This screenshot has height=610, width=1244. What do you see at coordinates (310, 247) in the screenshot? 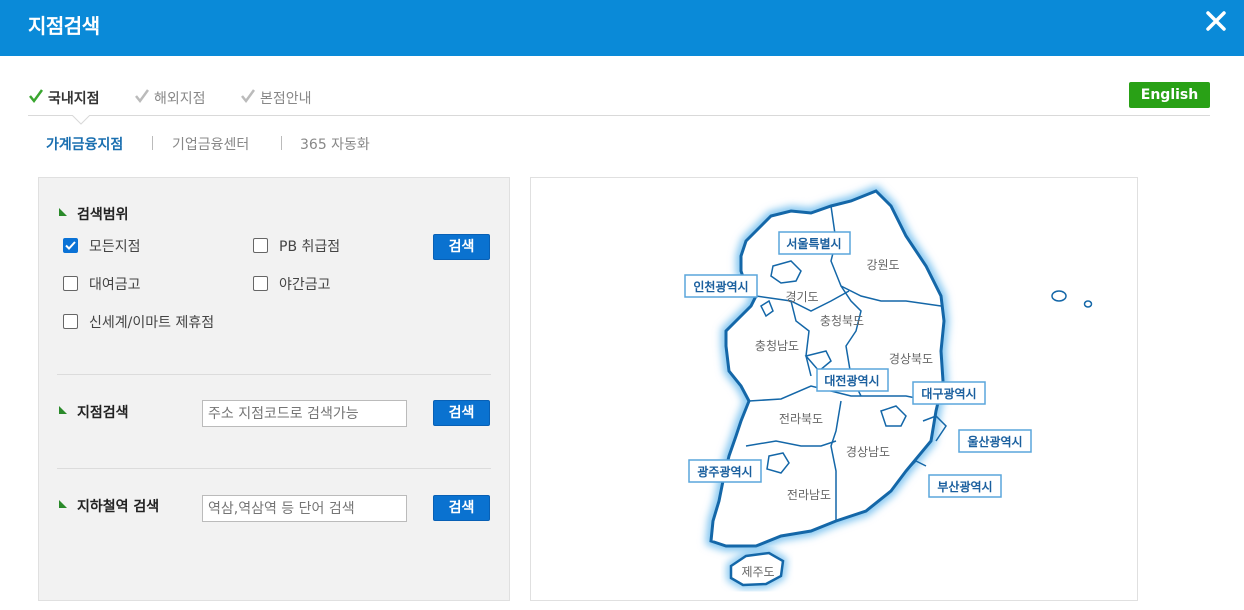
I see `checkbox-label: PB 취급점` at bounding box center [310, 247].